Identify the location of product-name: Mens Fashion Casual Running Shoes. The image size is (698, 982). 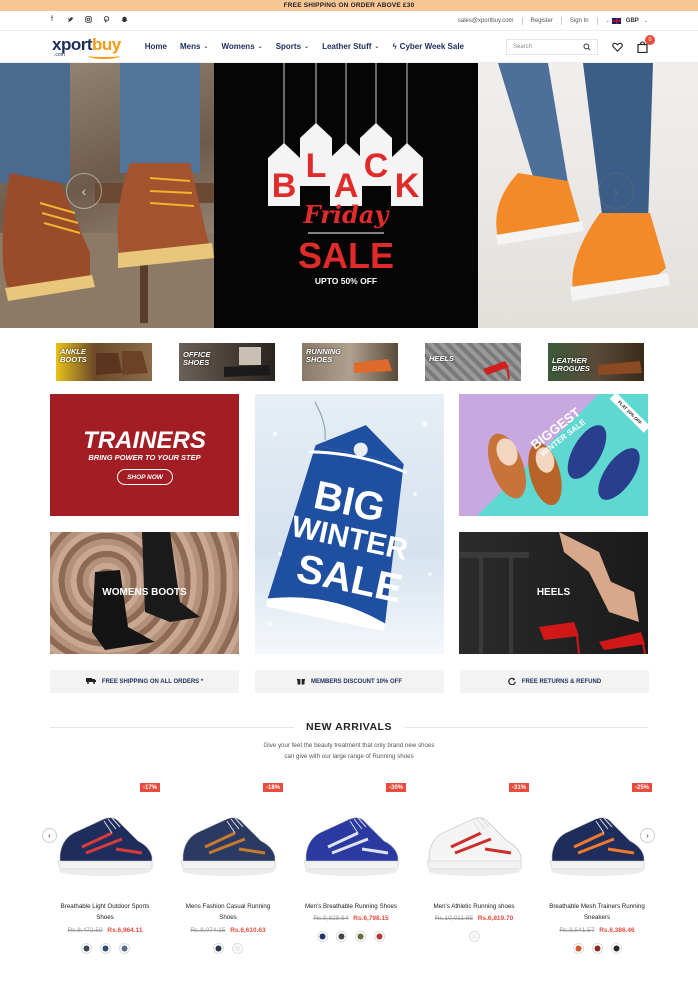
(228, 913).